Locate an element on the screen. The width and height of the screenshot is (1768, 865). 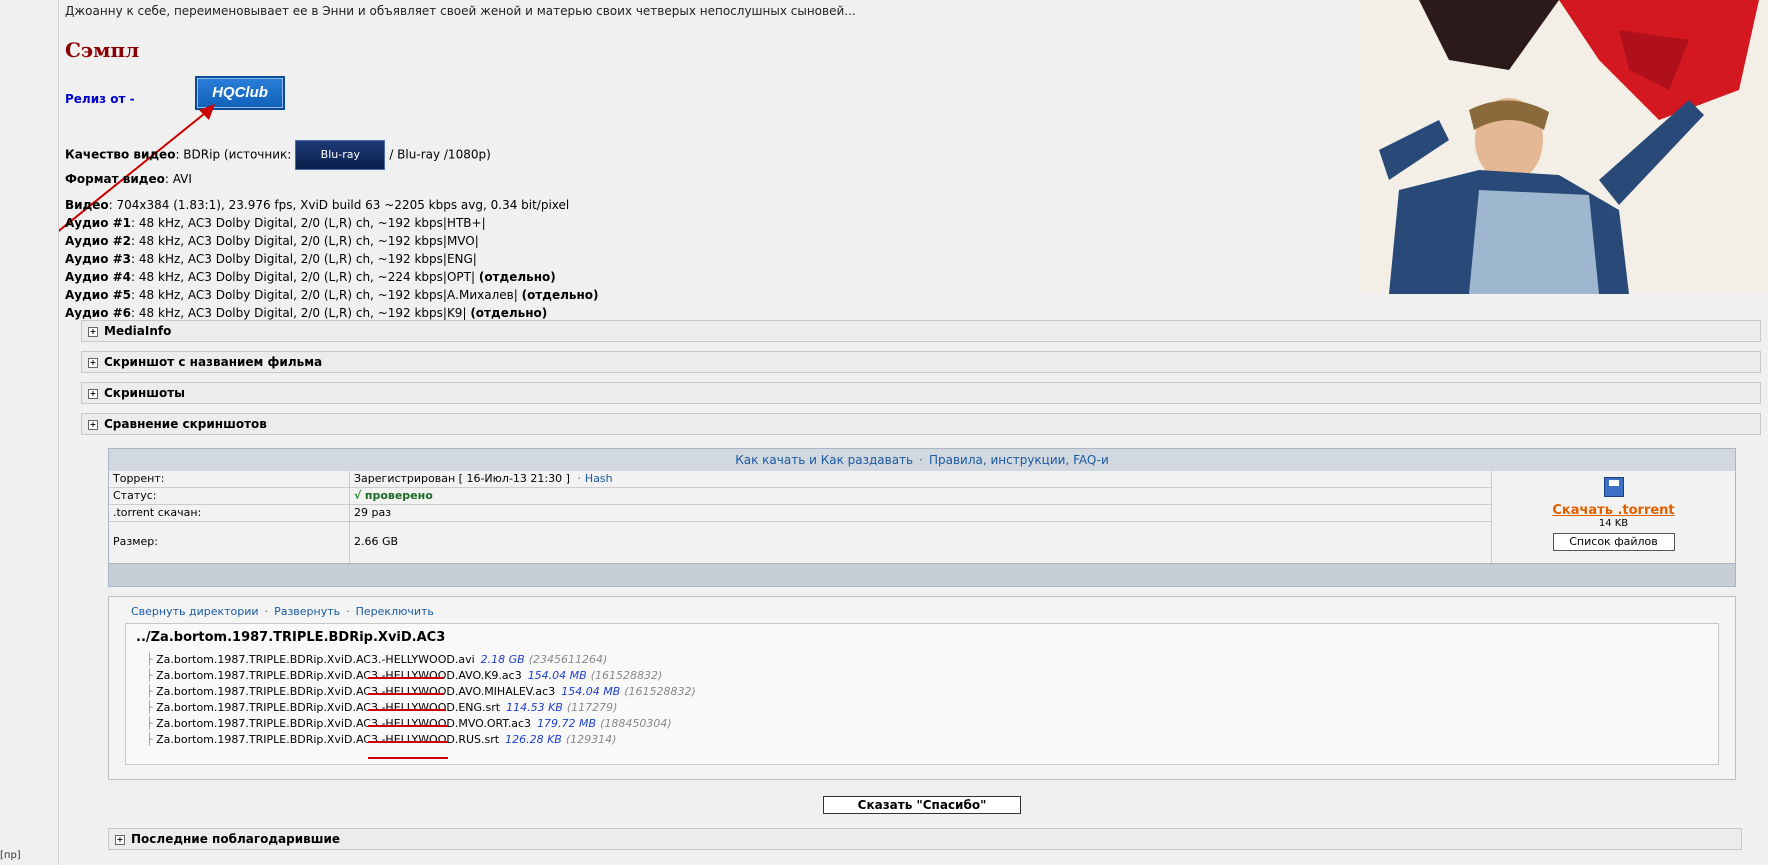
sample-title: Сэмпл is located at coordinates (102, 50).